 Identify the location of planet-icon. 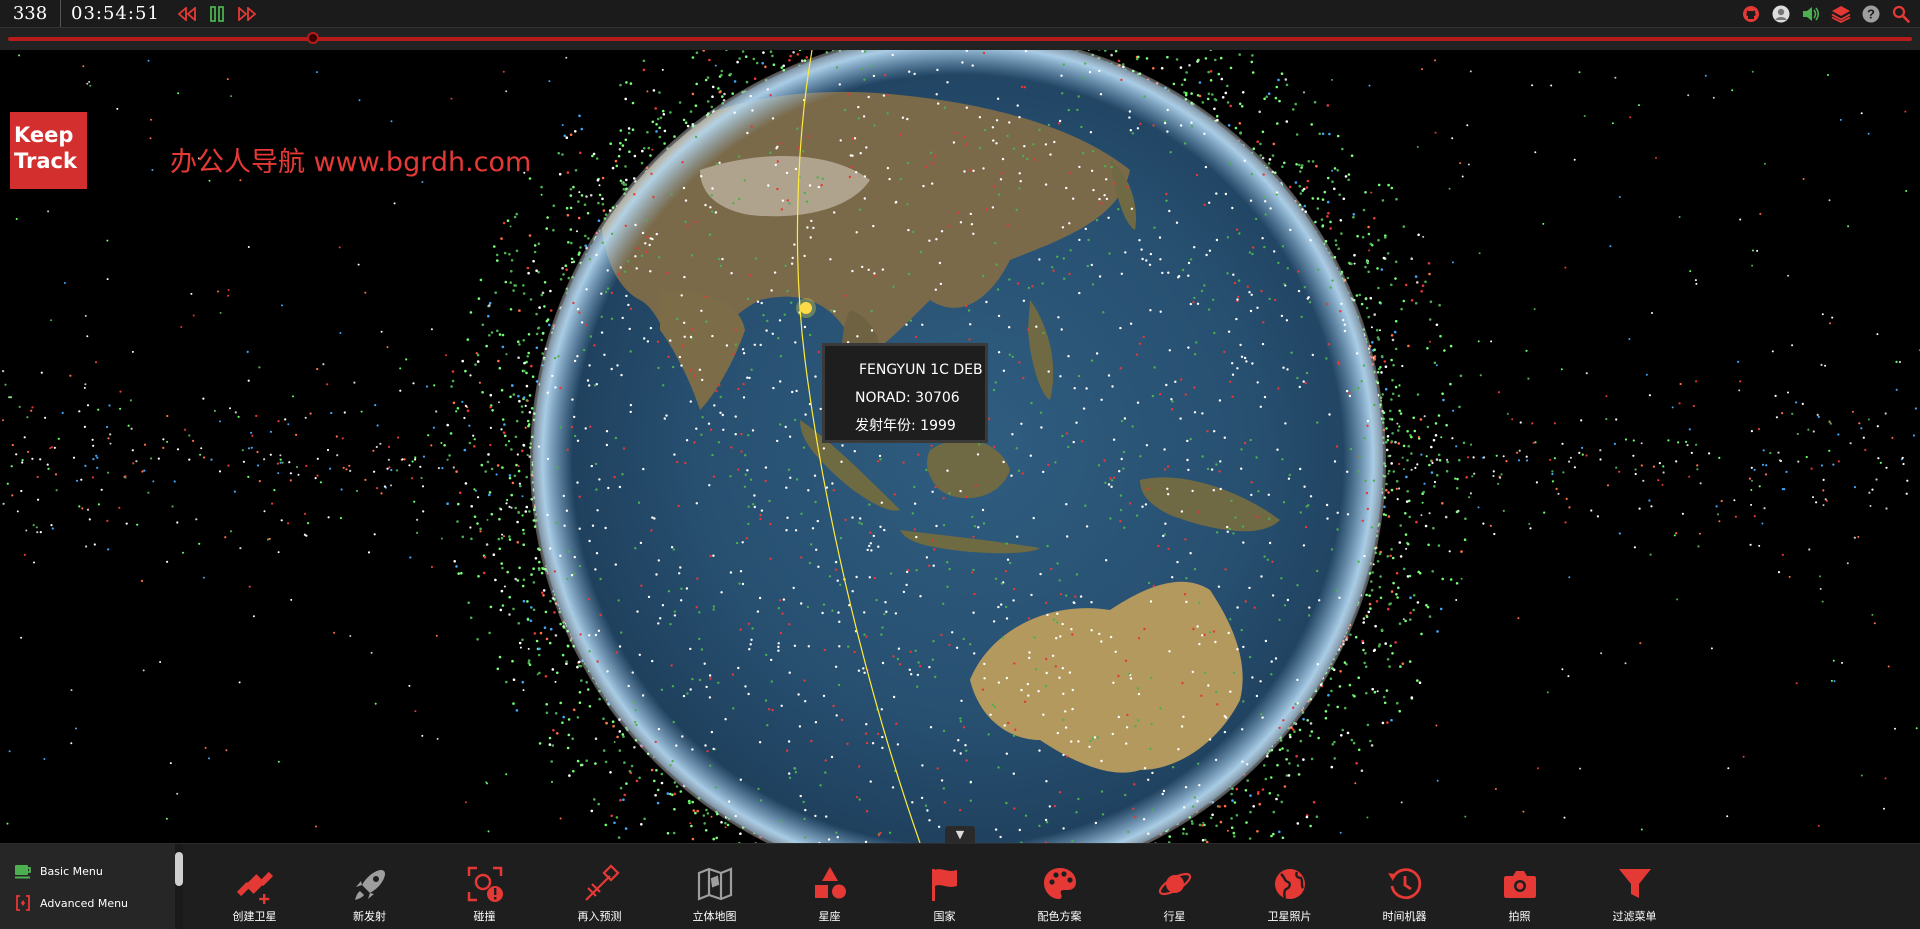
(1175, 884).